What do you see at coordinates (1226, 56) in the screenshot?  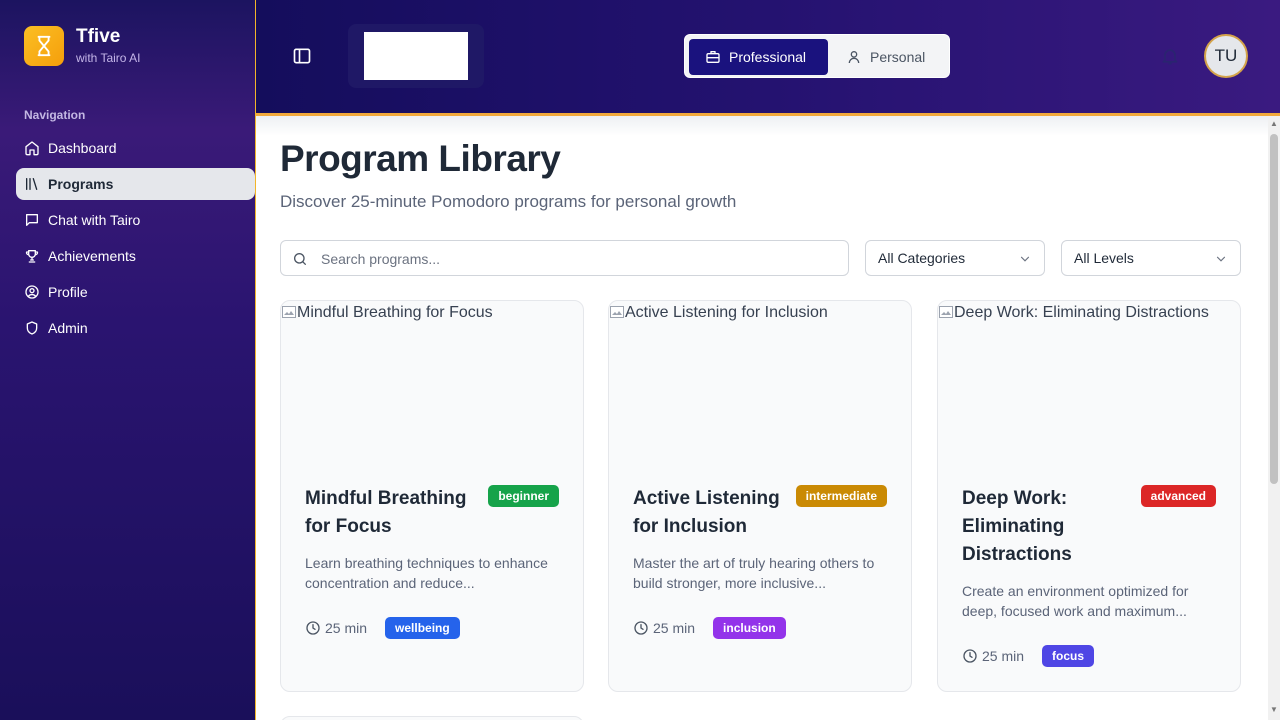 I see `user-avatar: TU` at bounding box center [1226, 56].